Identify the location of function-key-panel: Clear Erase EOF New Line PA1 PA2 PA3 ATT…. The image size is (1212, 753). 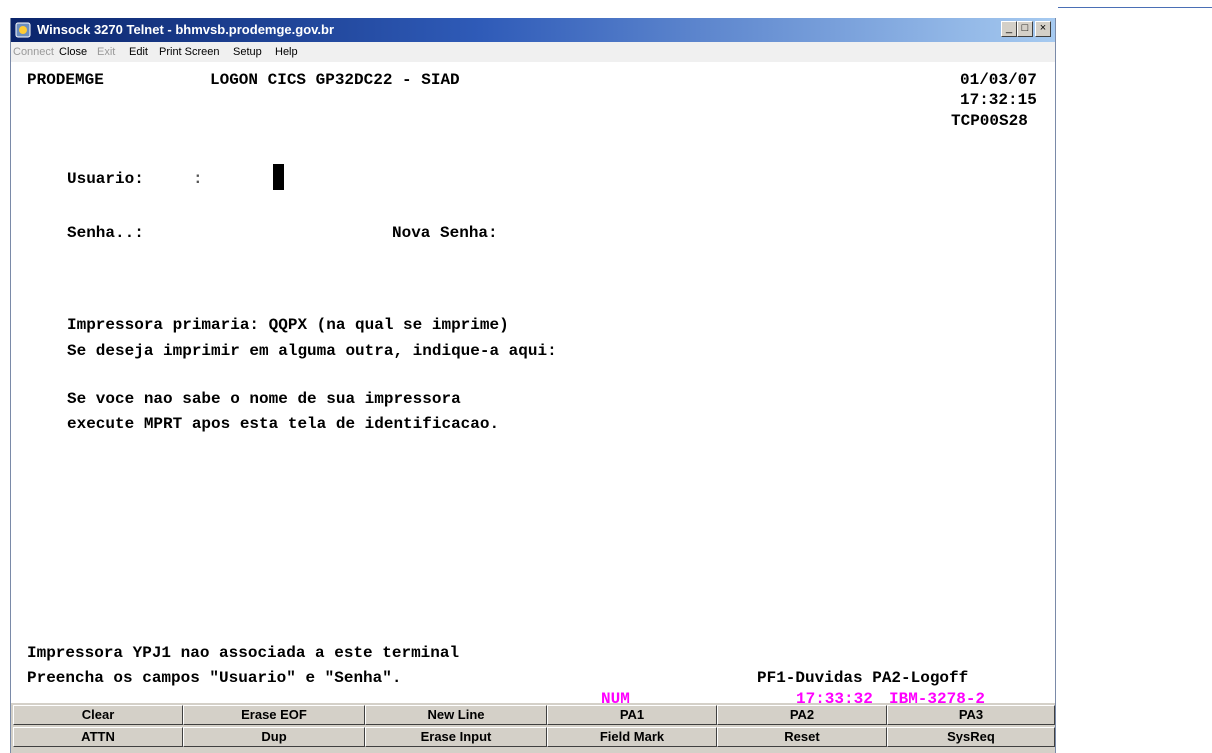
(533, 728).